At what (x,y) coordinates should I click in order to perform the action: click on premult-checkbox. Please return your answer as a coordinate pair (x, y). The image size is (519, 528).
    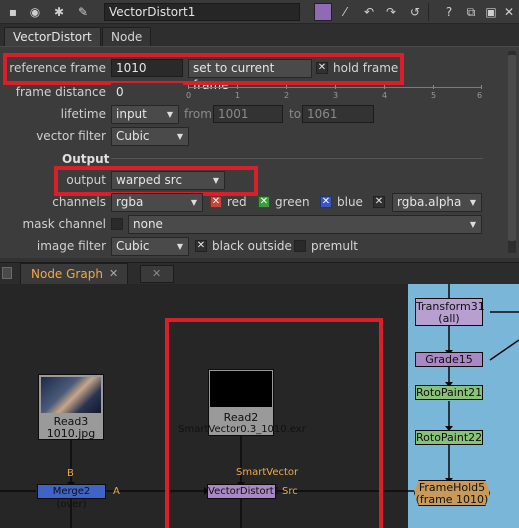
    Looking at the image, I should click on (300, 246).